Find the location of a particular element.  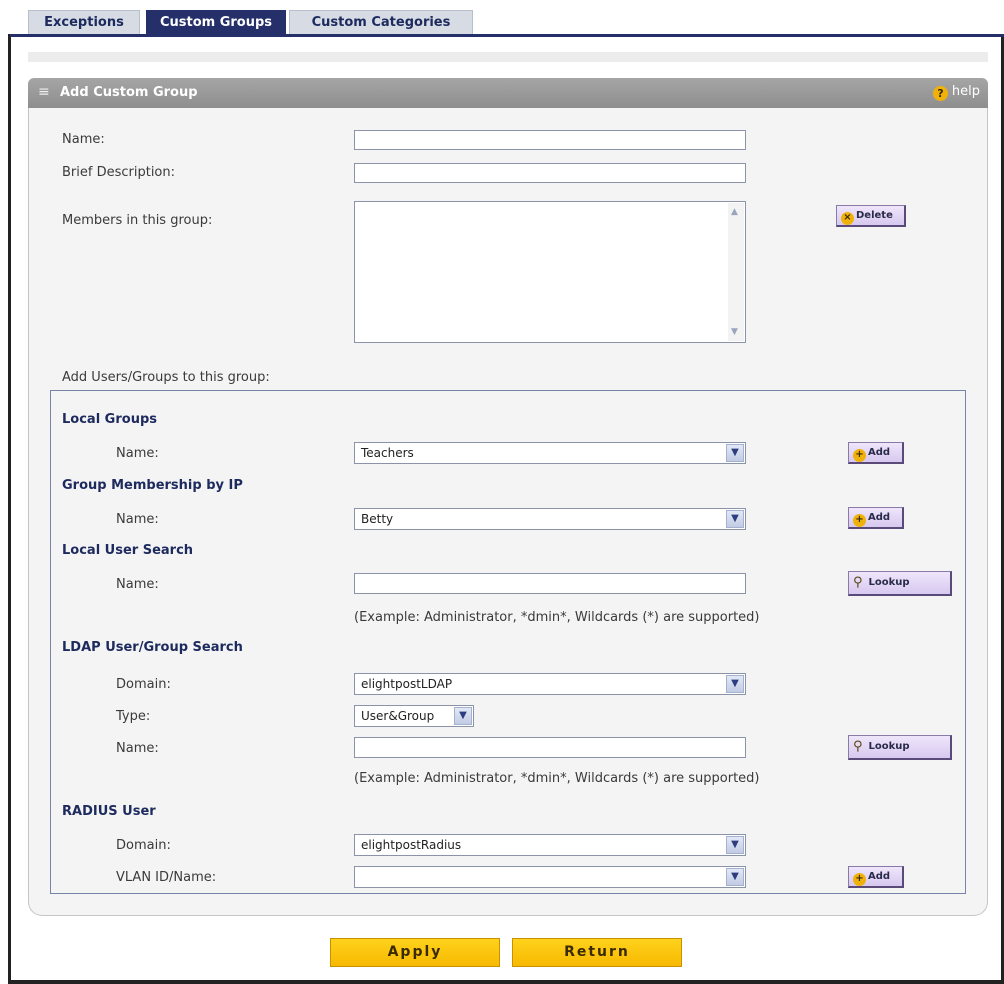

ldap-lookup-label: Lookup is located at coordinates (889, 746).